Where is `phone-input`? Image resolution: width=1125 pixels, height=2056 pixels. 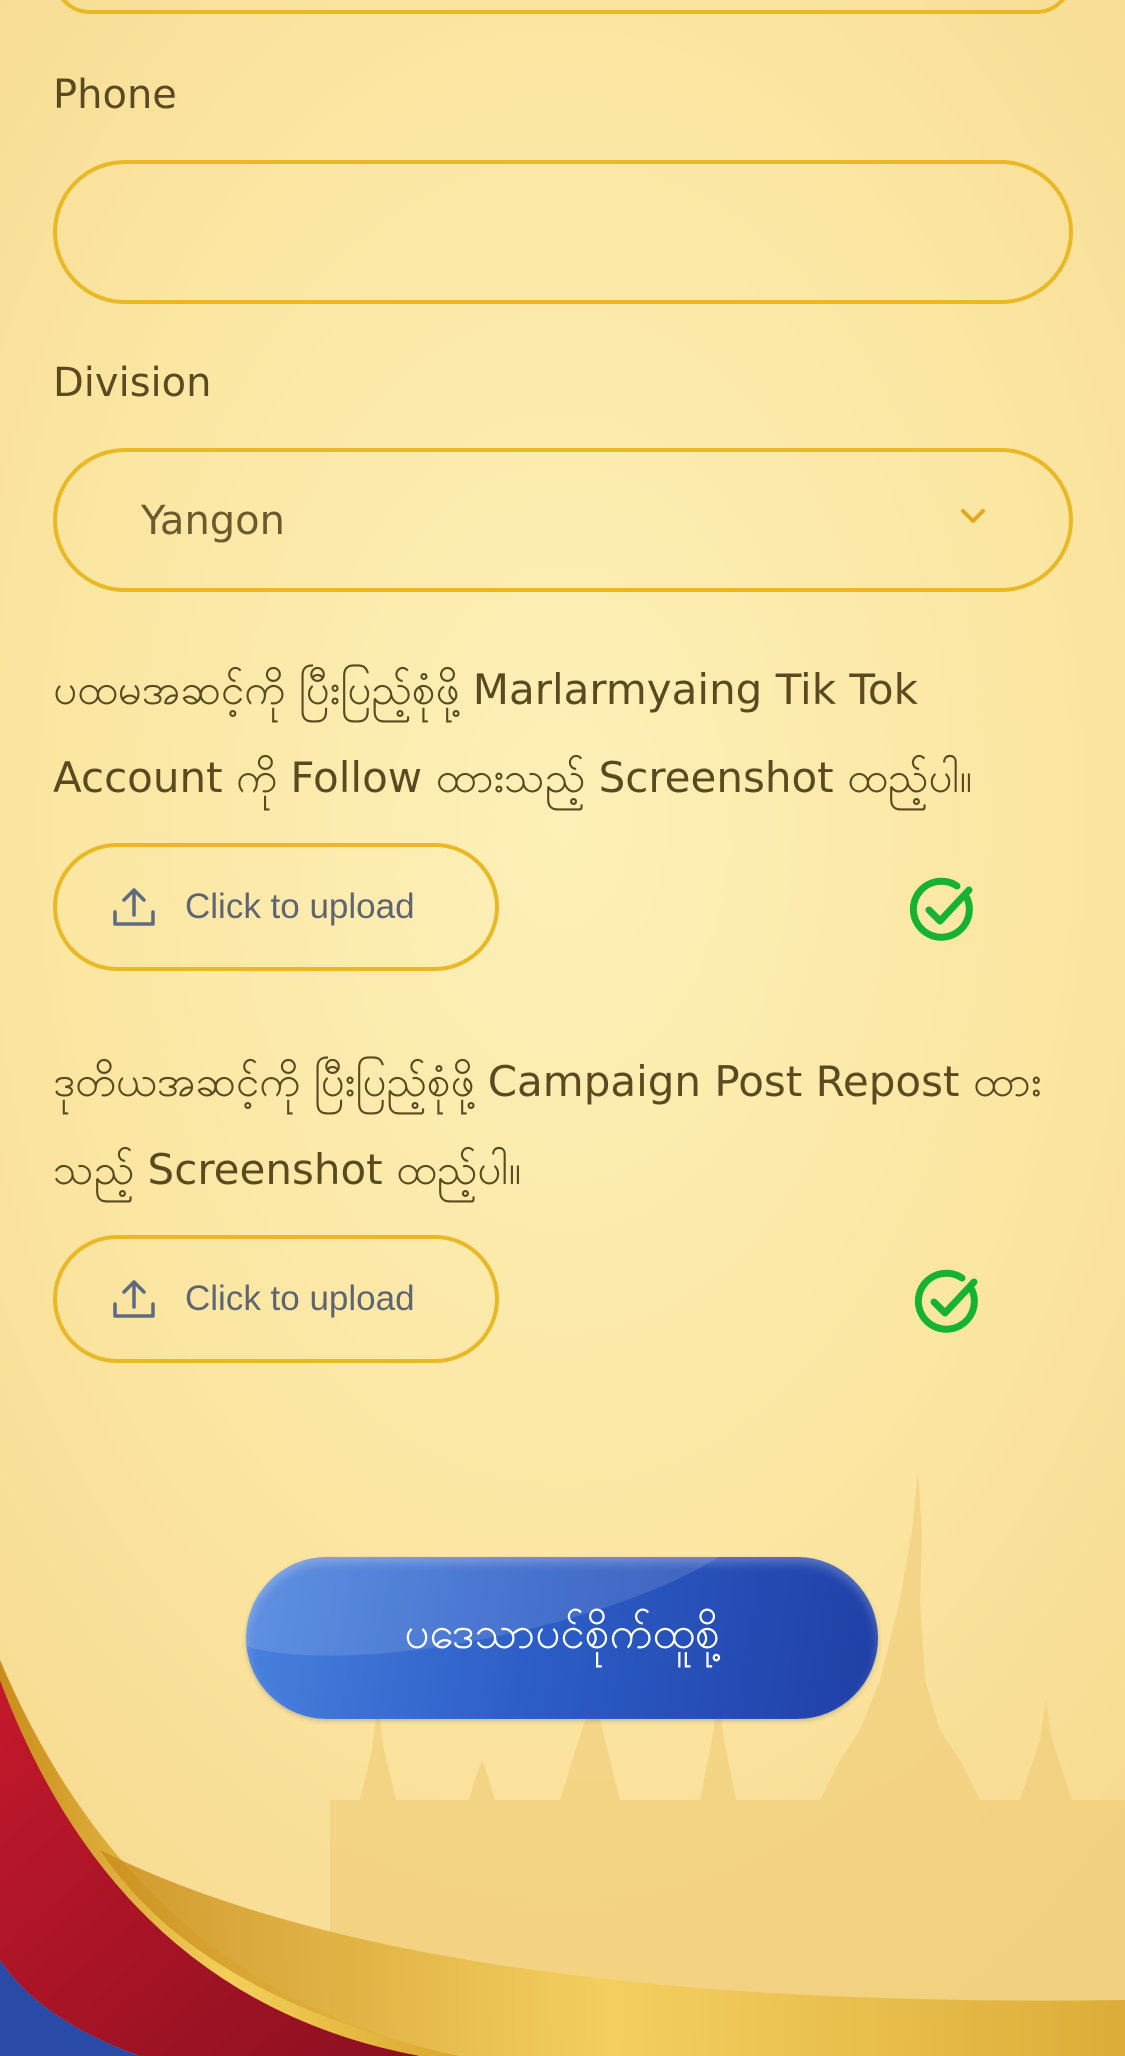 phone-input is located at coordinates (563, 232).